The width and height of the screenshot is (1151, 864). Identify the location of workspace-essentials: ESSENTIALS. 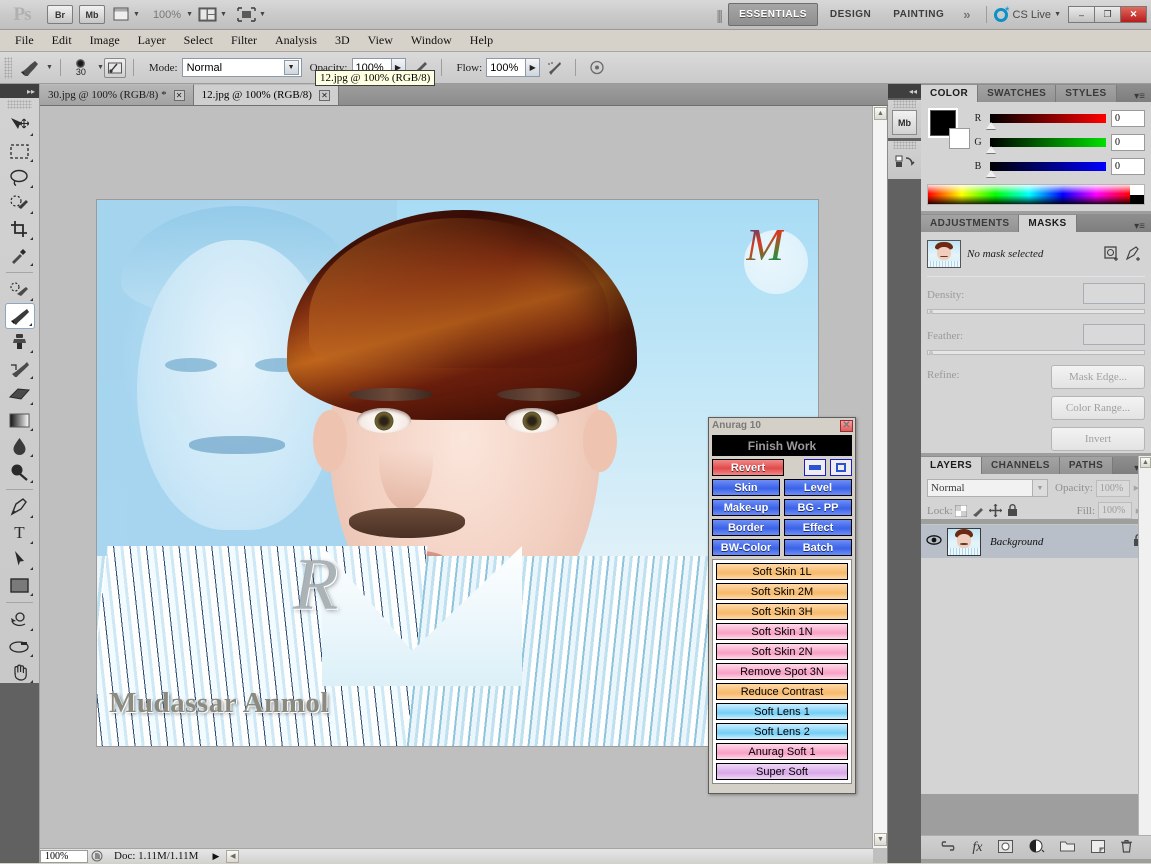
(773, 14).